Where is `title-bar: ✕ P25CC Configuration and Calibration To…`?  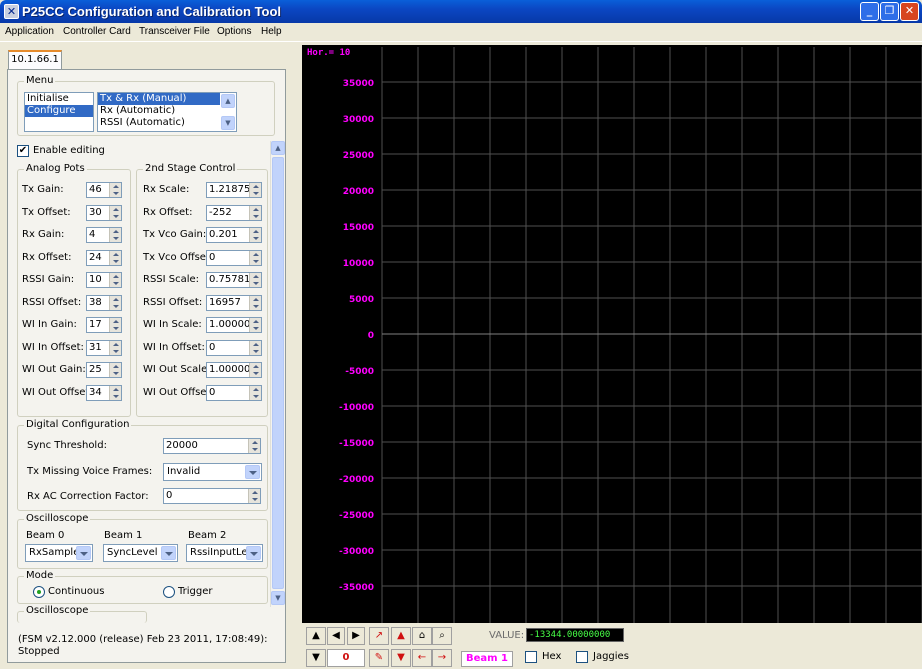 title-bar: ✕ P25CC Configuration and Calibration To… is located at coordinates (461, 11).